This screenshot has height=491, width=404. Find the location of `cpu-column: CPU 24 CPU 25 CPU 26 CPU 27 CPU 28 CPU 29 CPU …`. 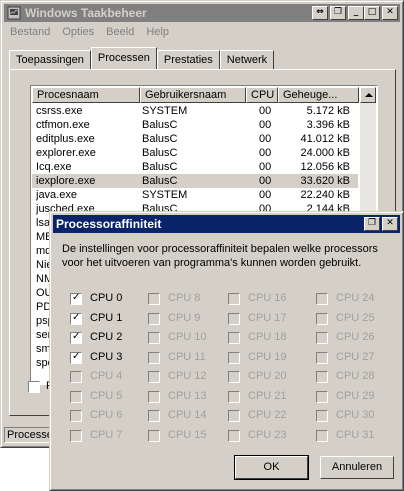

cpu-column: CPU 24 CPU 25 CPU 26 CPU 27 CPU 28 CPU 29 CPU … is located at coordinates (356, 368).